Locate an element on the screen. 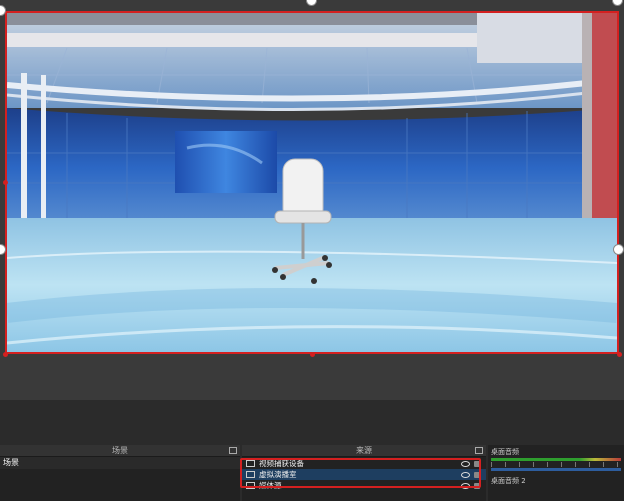 The height and width of the screenshot is (501, 624). source-item-media: 媒体源 is located at coordinates (364, 485).